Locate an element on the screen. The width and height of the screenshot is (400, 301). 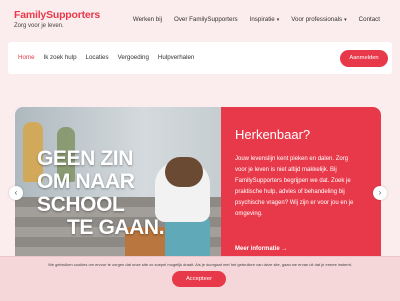
slogan-line-2: OM NAAR is located at coordinates (86, 181).